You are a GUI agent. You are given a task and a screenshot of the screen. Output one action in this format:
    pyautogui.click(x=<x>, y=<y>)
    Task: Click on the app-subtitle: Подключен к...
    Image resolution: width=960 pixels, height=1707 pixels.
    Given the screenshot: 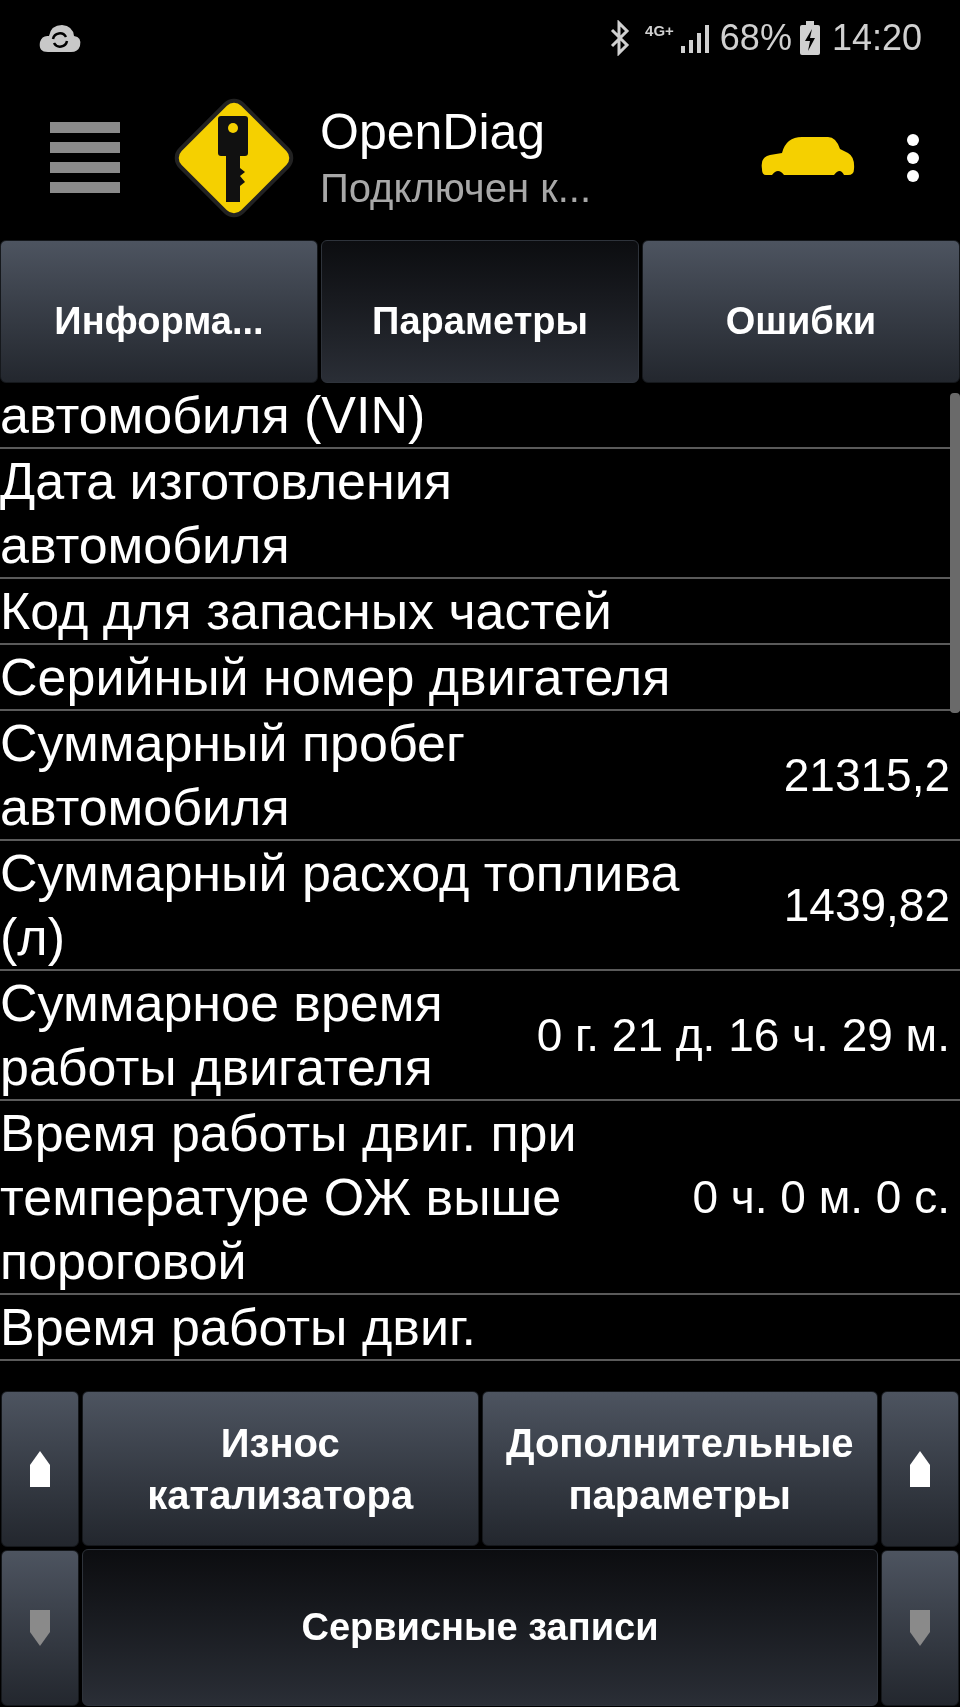 What is the action you would take?
    pyautogui.click(x=455, y=188)
    